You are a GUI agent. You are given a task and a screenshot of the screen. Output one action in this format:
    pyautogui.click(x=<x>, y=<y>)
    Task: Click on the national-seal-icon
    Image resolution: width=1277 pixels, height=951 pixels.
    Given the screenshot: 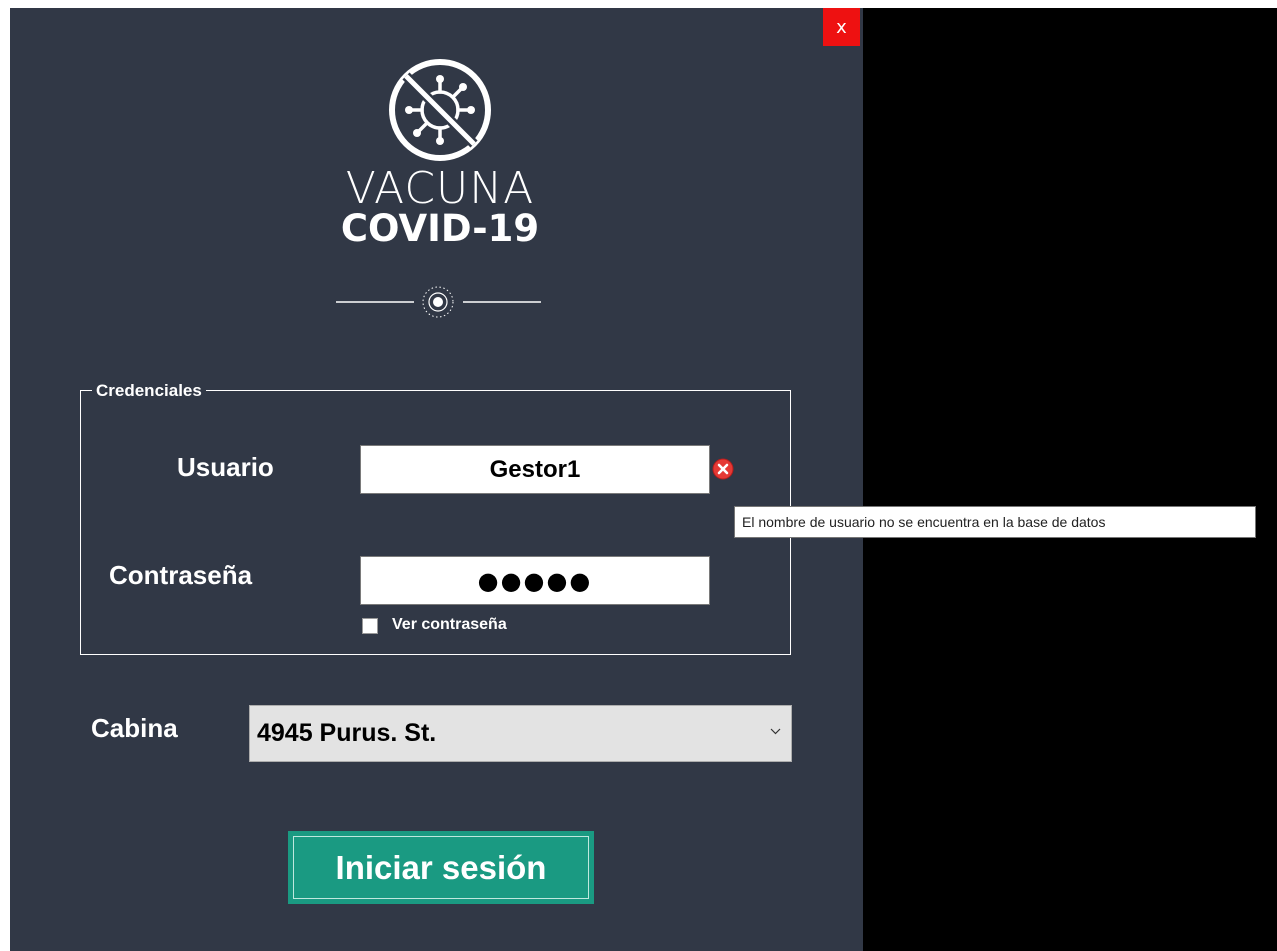 What is the action you would take?
    pyautogui.click(x=438, y=302)
    